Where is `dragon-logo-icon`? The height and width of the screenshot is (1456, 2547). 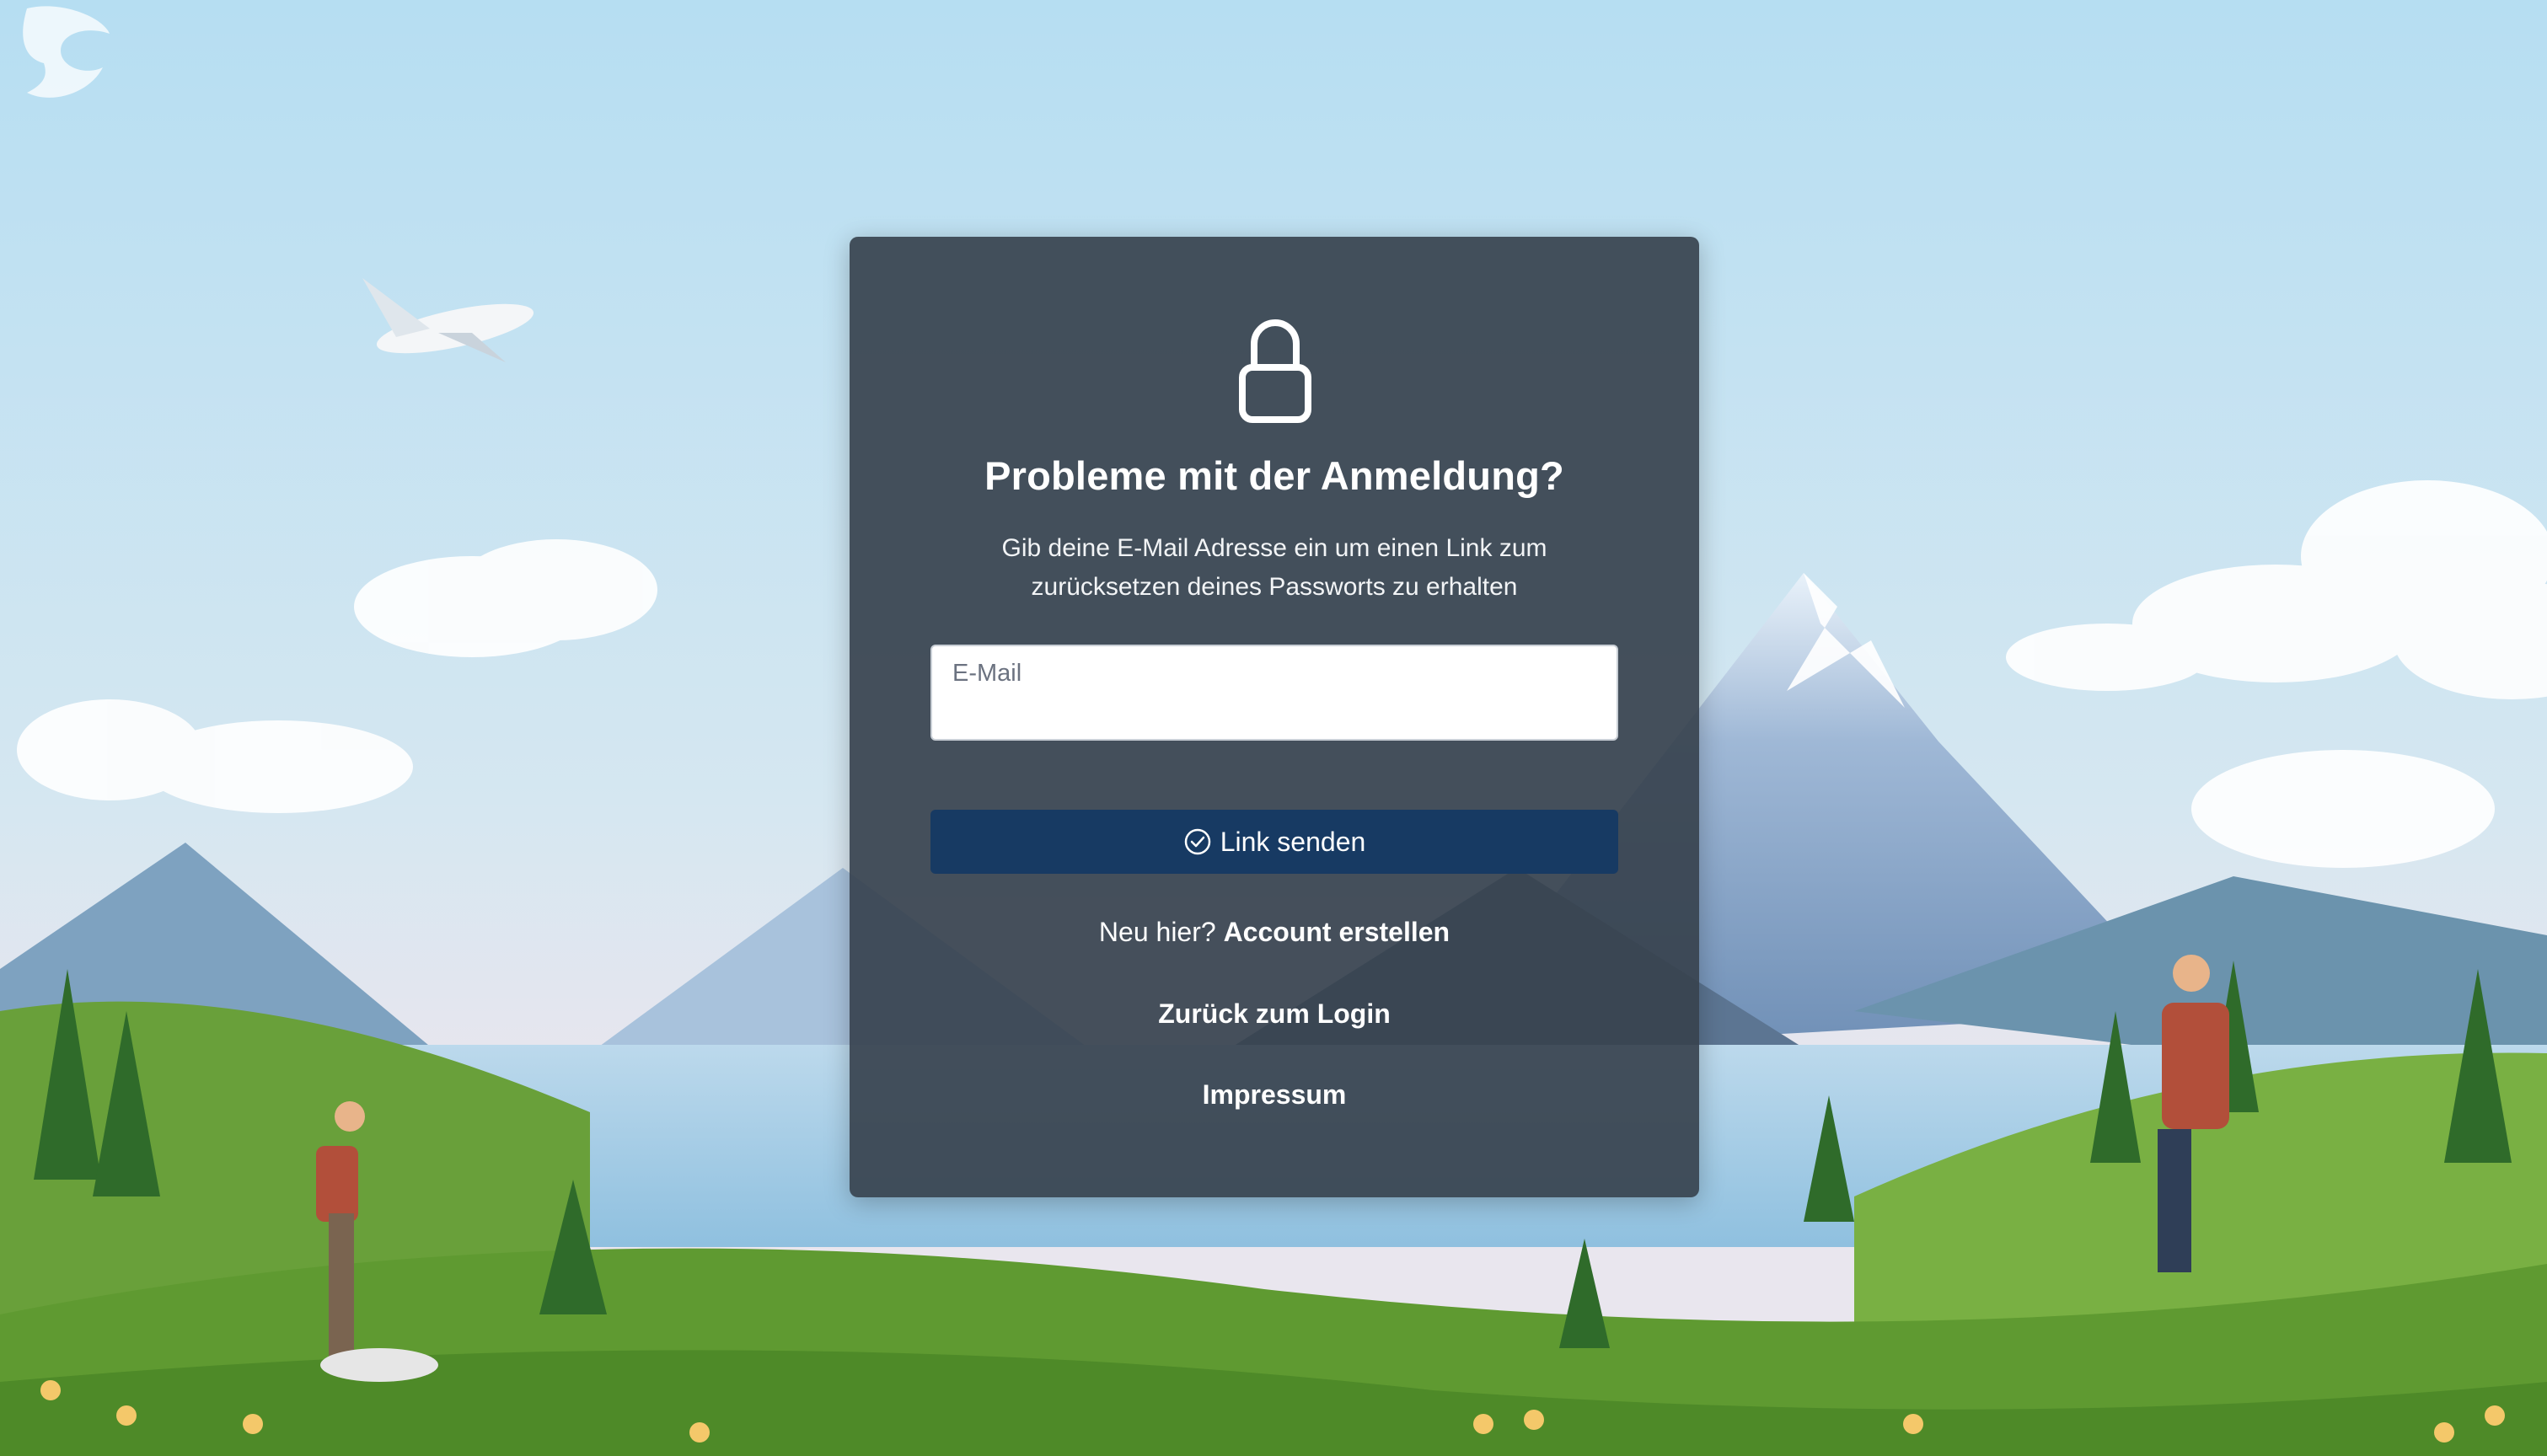
dragon-logo-icon is located at coordinates (66, 52).